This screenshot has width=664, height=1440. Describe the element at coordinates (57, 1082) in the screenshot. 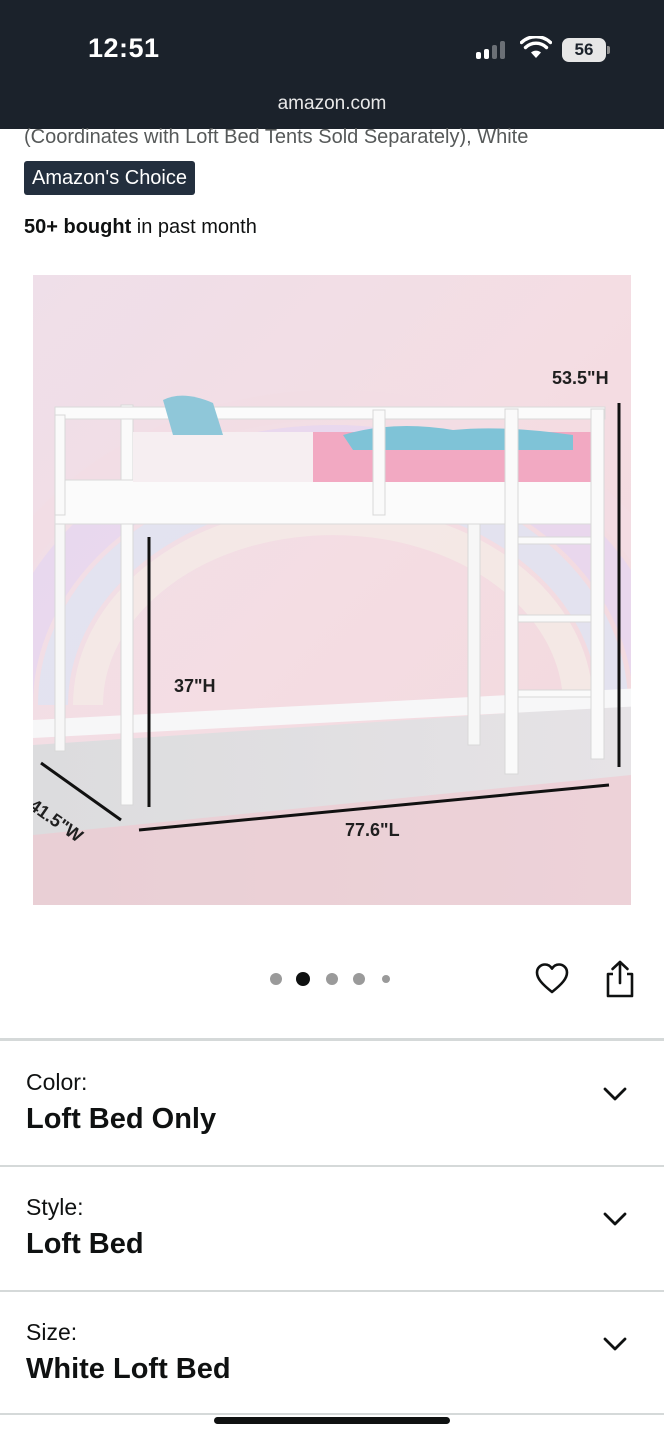

I see `variation-label: Color:` at that location.